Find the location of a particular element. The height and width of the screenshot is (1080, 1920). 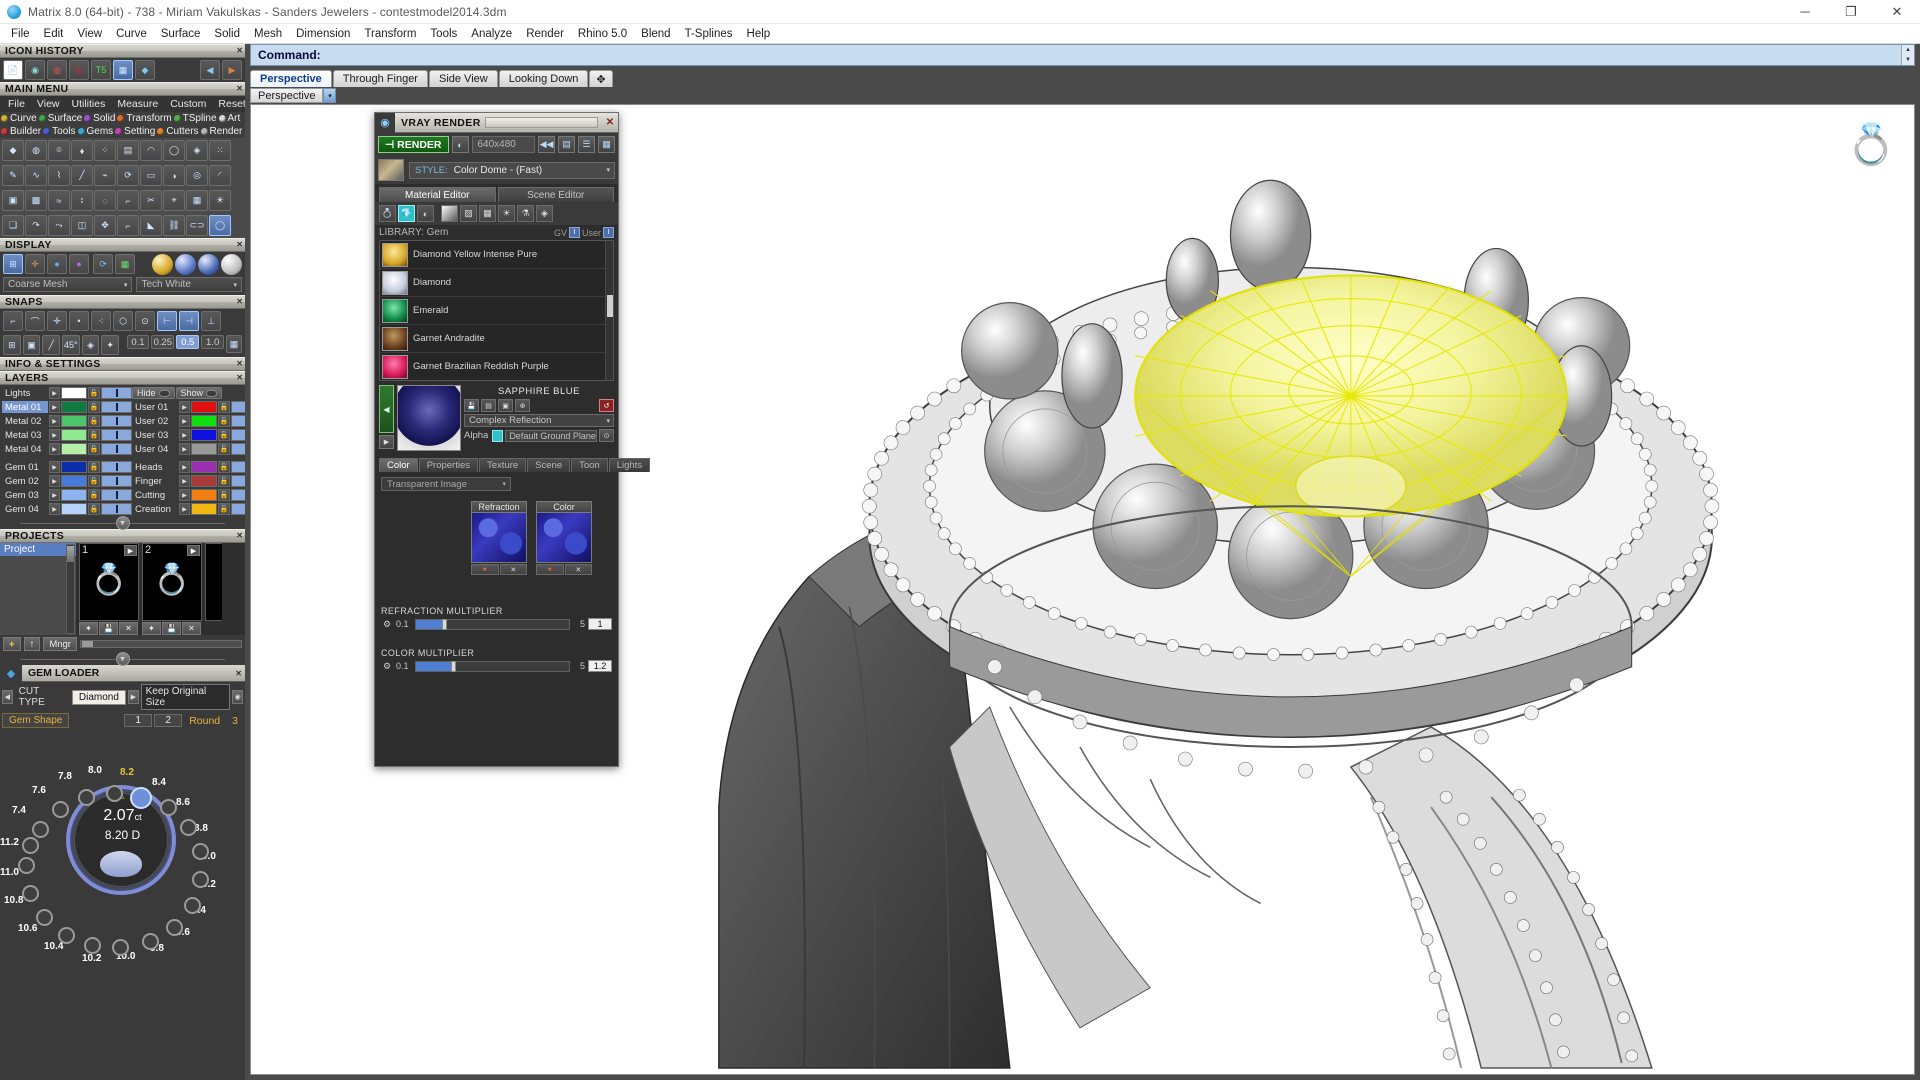

tool-icon-prong: ⌾ is located at coordinates (59, 150).